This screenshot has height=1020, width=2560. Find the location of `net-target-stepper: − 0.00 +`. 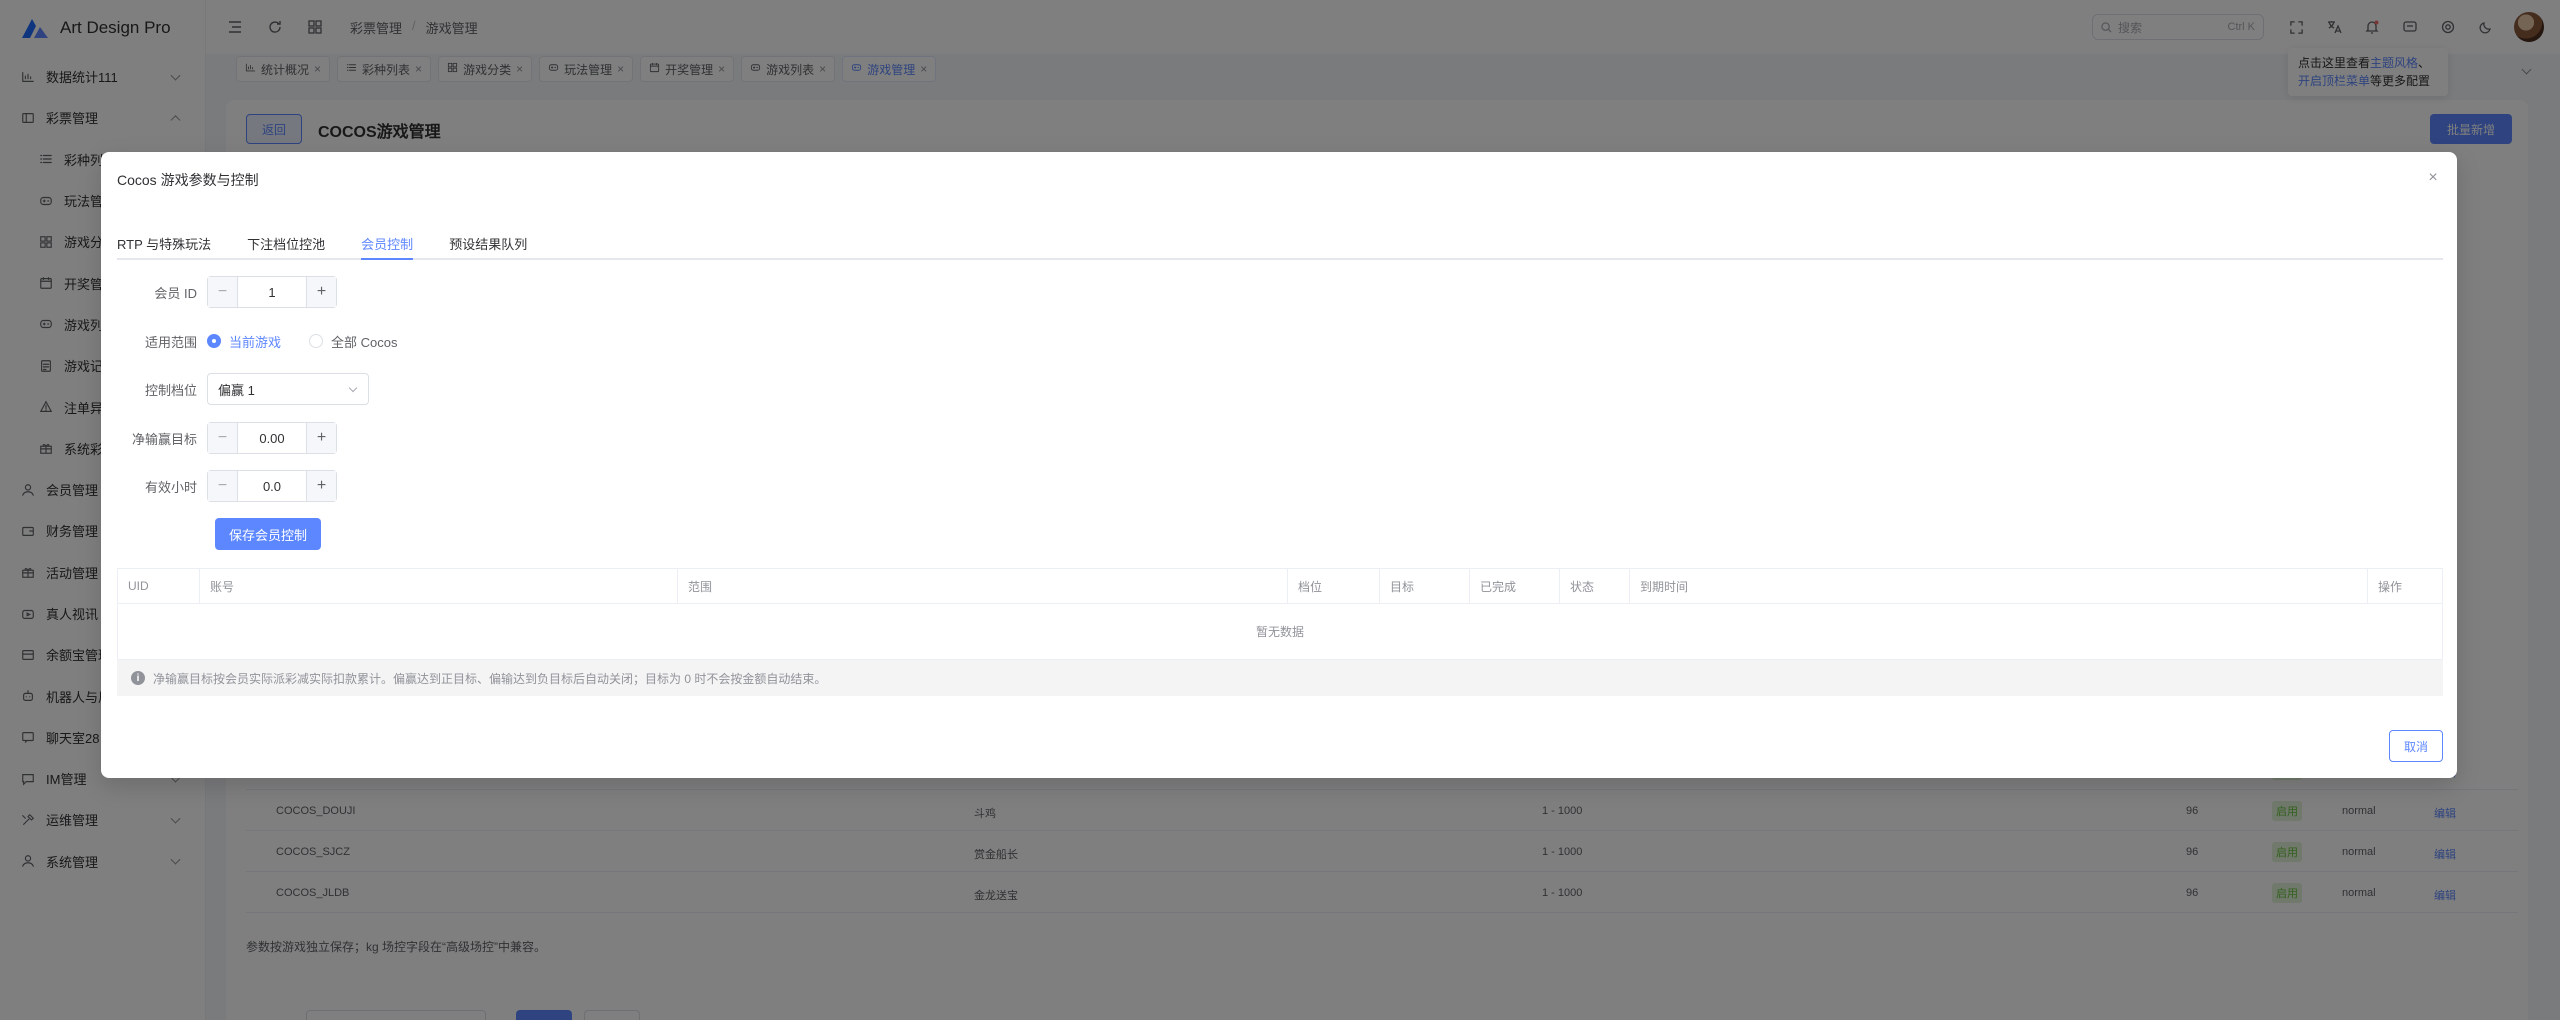

net-target-stepper: − 0.00 + is located at coordinates (272, 438).